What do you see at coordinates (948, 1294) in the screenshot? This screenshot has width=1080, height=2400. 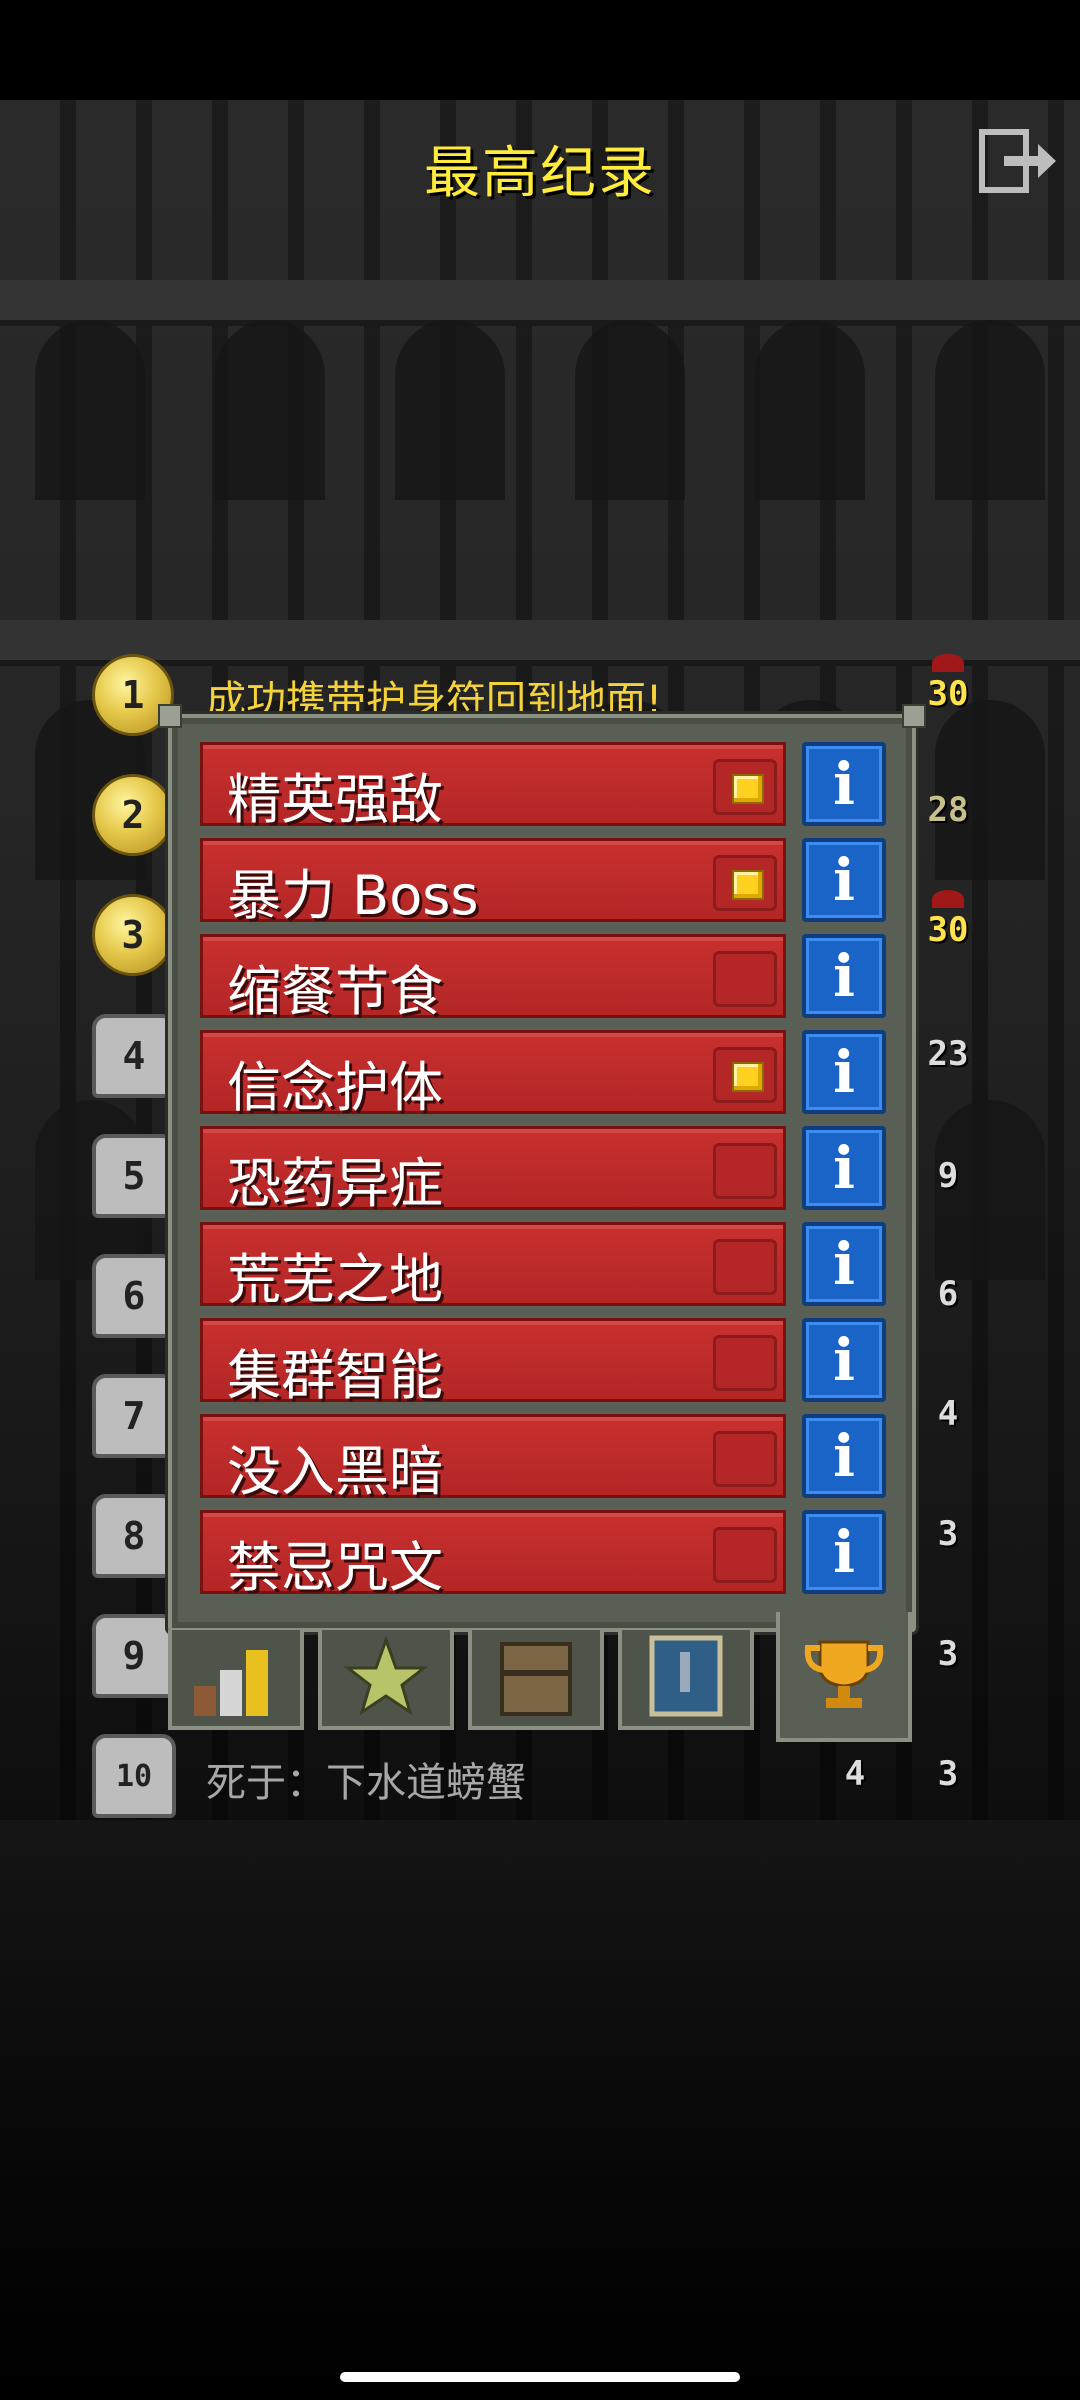 I see `record-6-depth: 6` at bounding box center [948, 1294].